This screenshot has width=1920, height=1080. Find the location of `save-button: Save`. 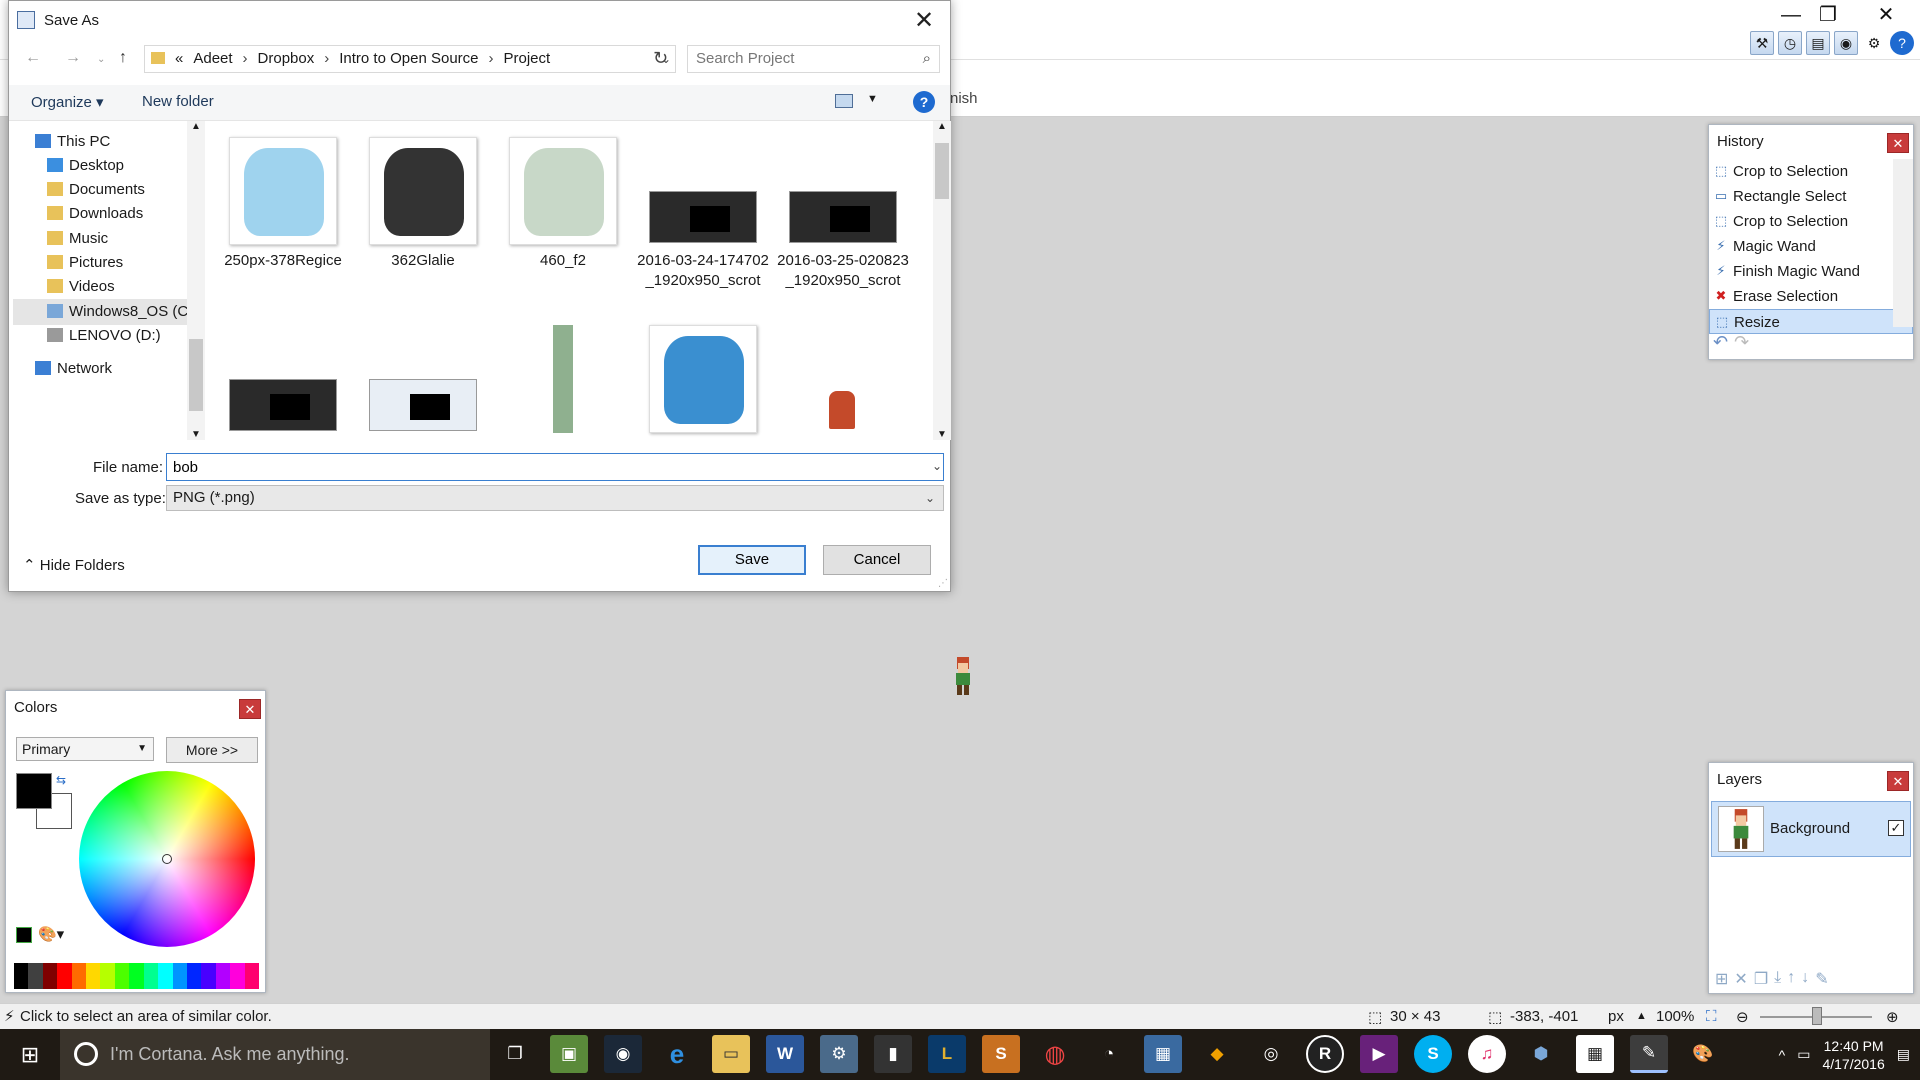

save-button: Save is located at coordinates (752, 560).